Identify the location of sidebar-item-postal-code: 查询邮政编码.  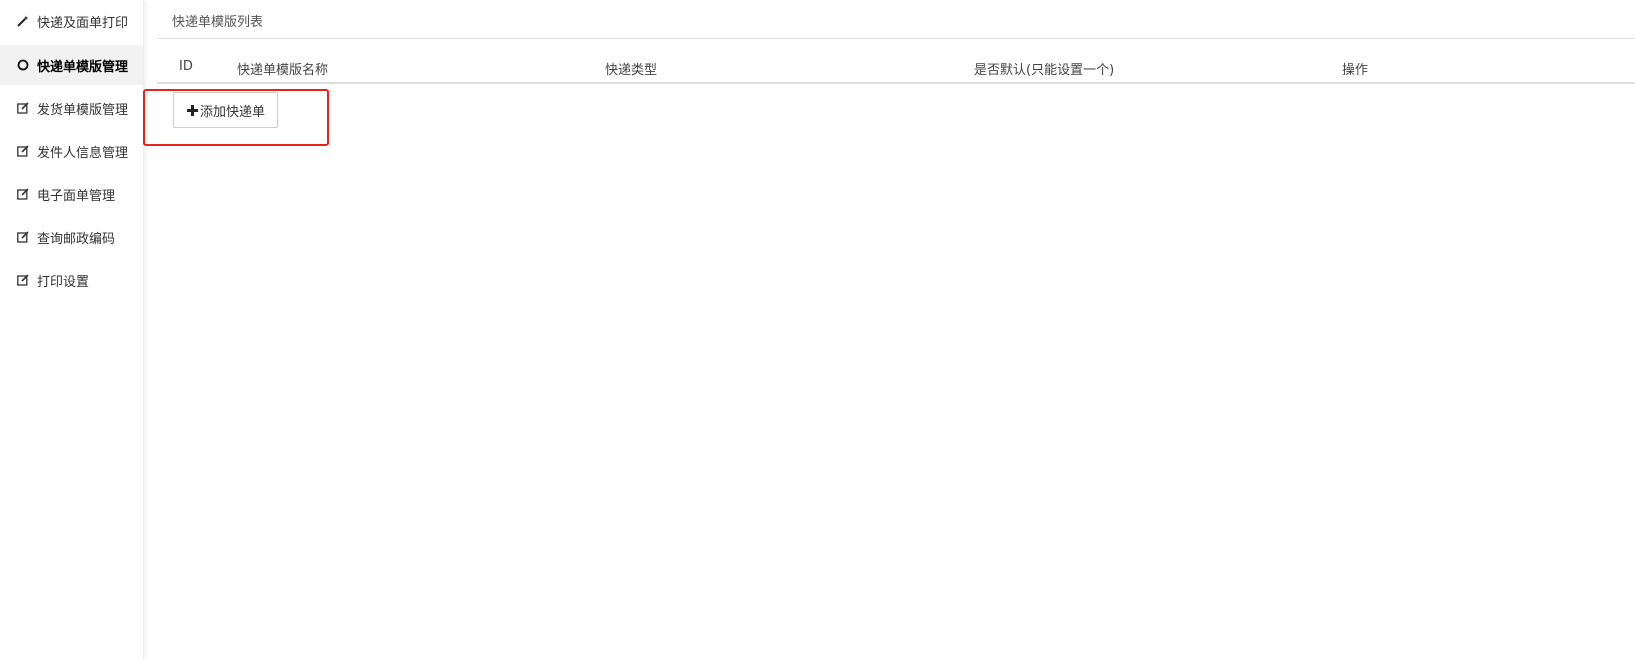
(71, 237).